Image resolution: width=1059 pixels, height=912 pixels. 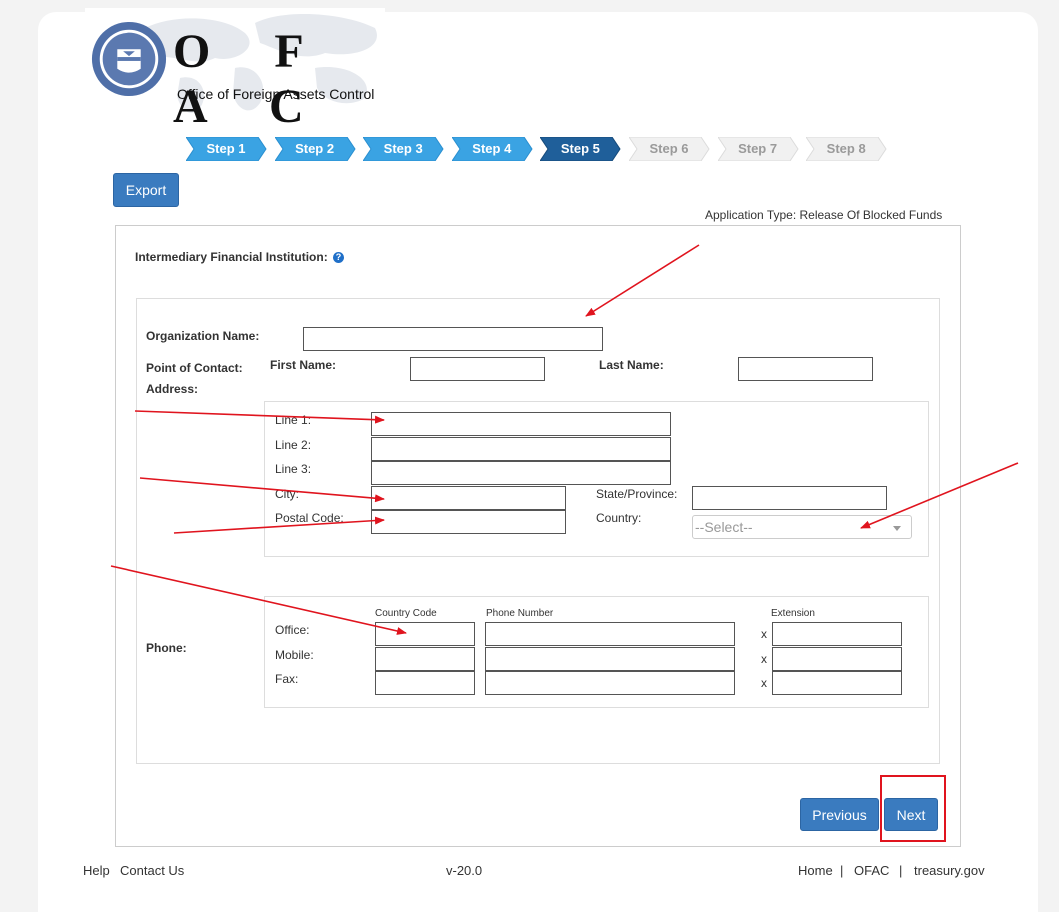 What do you see at coordinates (464, 870) in the screenshot?
I see `footer-version: v-20.0` at bounding box center [464, 870].